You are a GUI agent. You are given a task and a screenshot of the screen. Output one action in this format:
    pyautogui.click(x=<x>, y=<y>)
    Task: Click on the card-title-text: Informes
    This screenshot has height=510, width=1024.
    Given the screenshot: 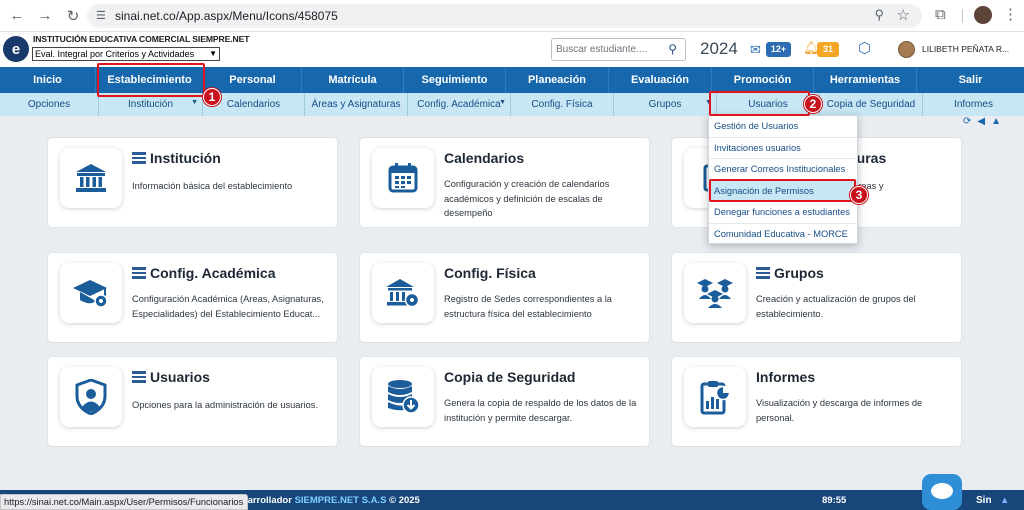 What is the action you would take?
    pyautogui.click(x=786, y=377)
    